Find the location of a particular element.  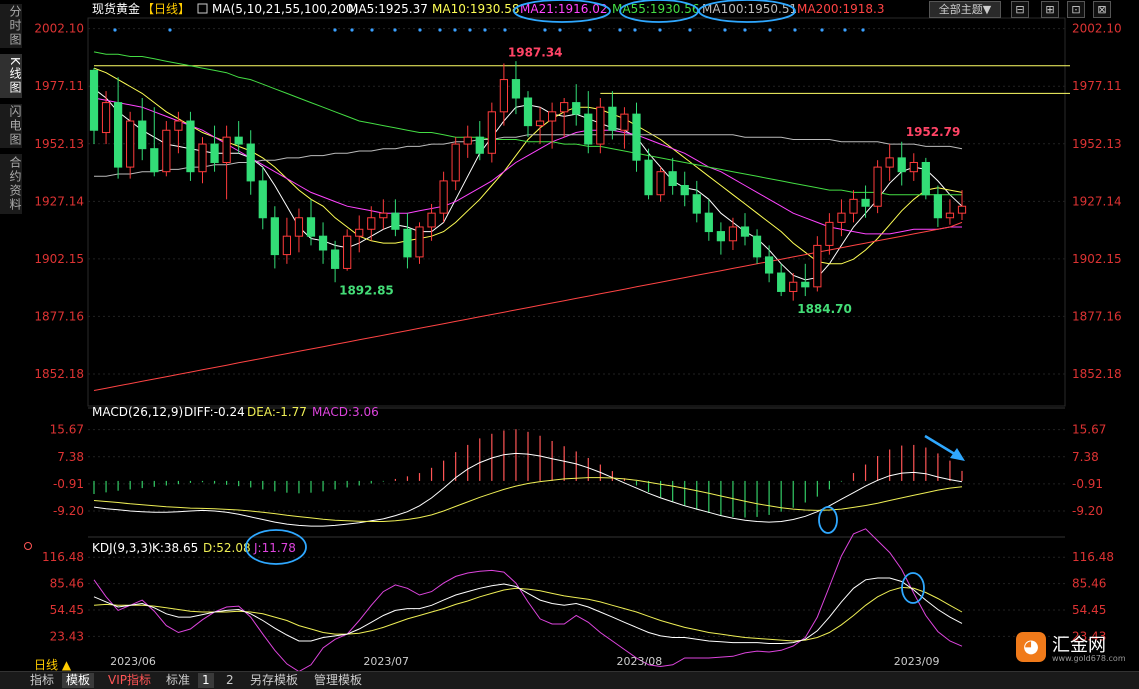

macd-tick-right: 15.67 is located at coordinates (1089, 430).